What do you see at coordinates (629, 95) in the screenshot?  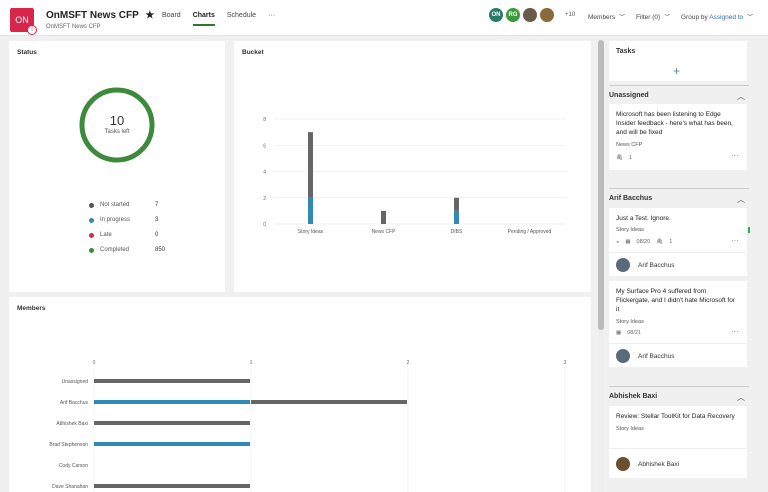 I see `group-name: Unassigned` at bounding box center [629, 95].